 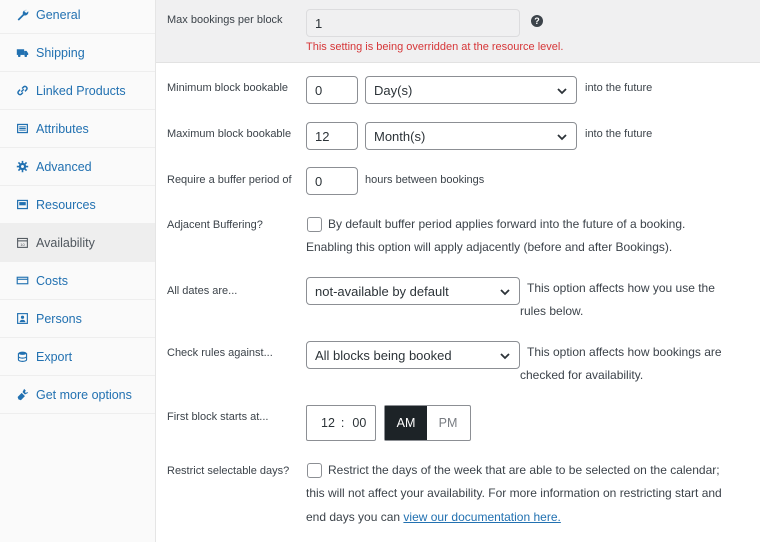 What do you see at coordinates (65, 242) in the screenshot?
I see `sidebar-item-label: Availability` at bounding box center [65, 242].